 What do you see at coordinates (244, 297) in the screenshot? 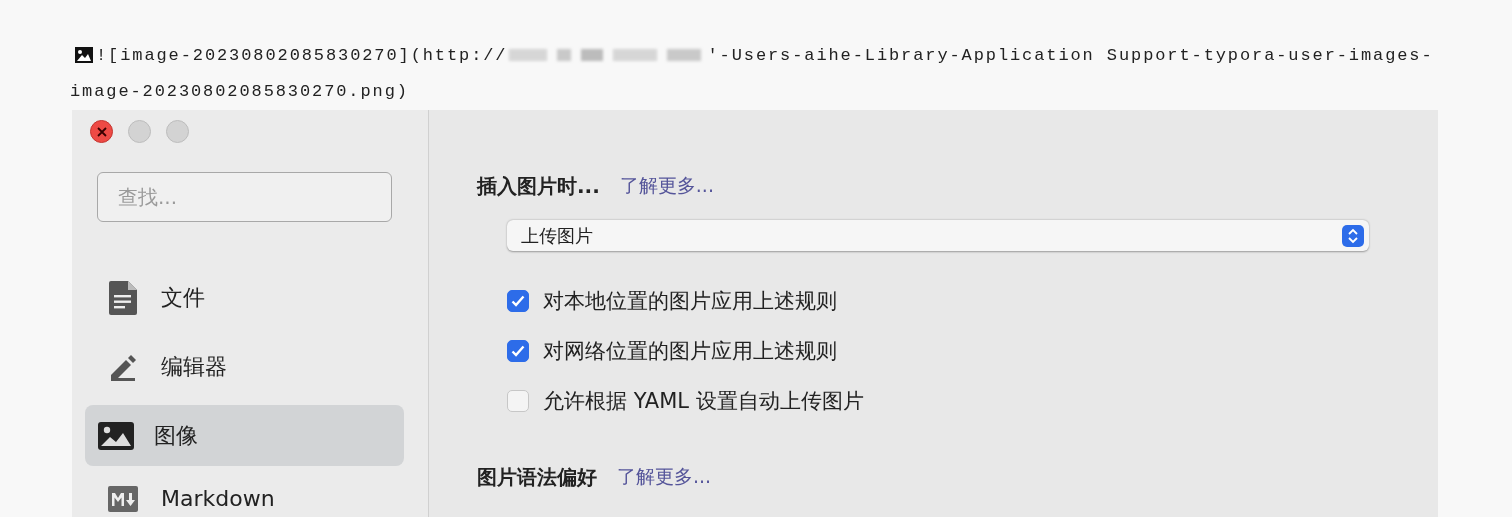
I see `sidebar-item: 文件` at bounding box center [244, 297].